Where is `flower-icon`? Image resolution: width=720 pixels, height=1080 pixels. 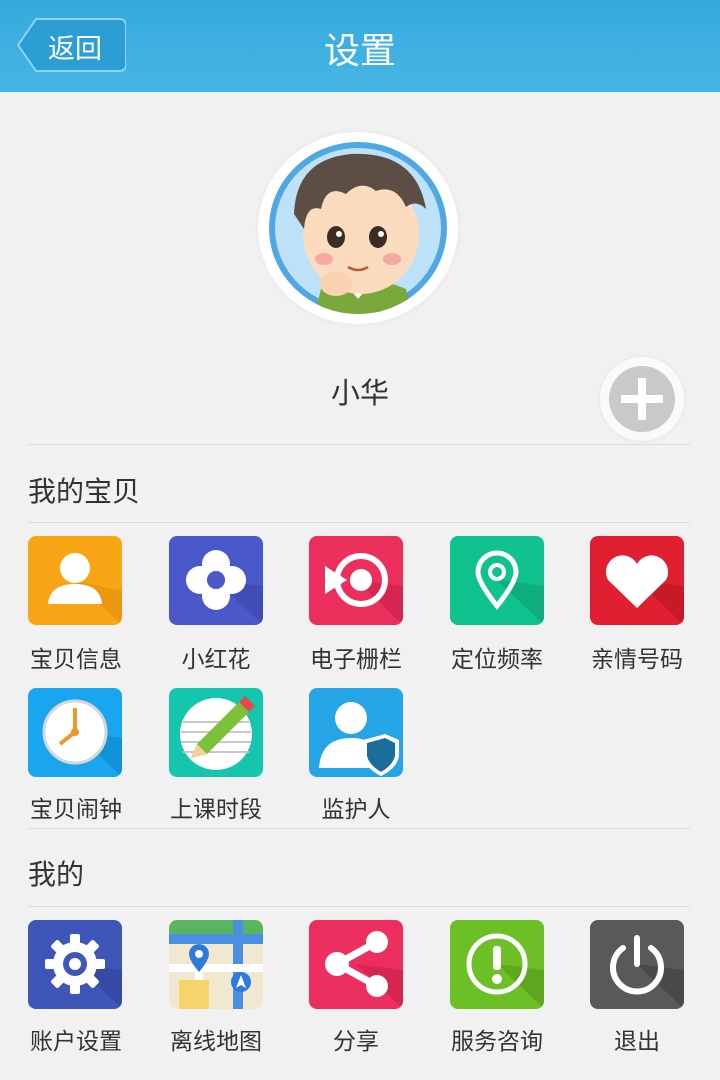 flower-icon is located at coordinates (216, 580).